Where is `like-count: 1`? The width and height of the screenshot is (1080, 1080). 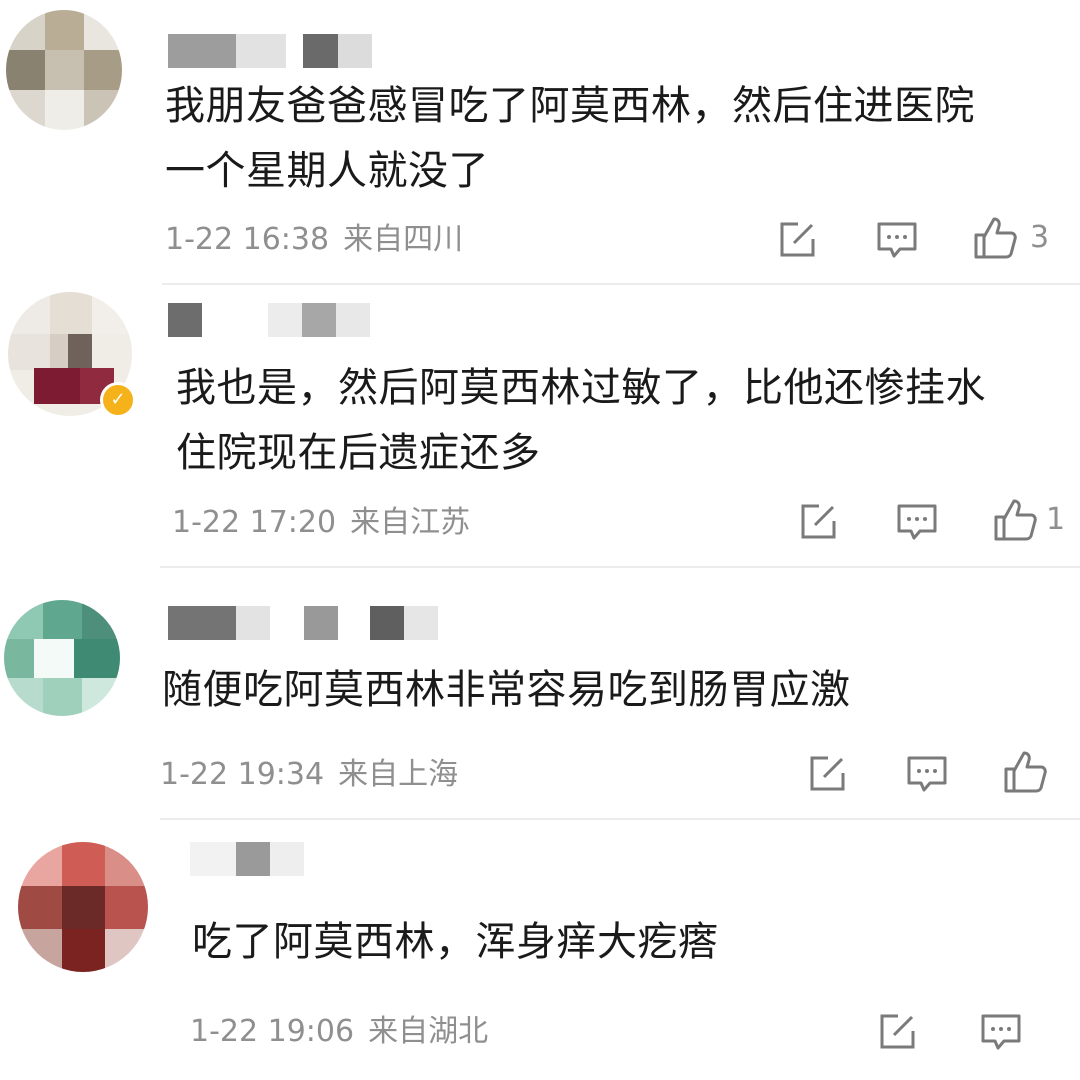
like-count: 1 is located at coordinates (1056, 519).